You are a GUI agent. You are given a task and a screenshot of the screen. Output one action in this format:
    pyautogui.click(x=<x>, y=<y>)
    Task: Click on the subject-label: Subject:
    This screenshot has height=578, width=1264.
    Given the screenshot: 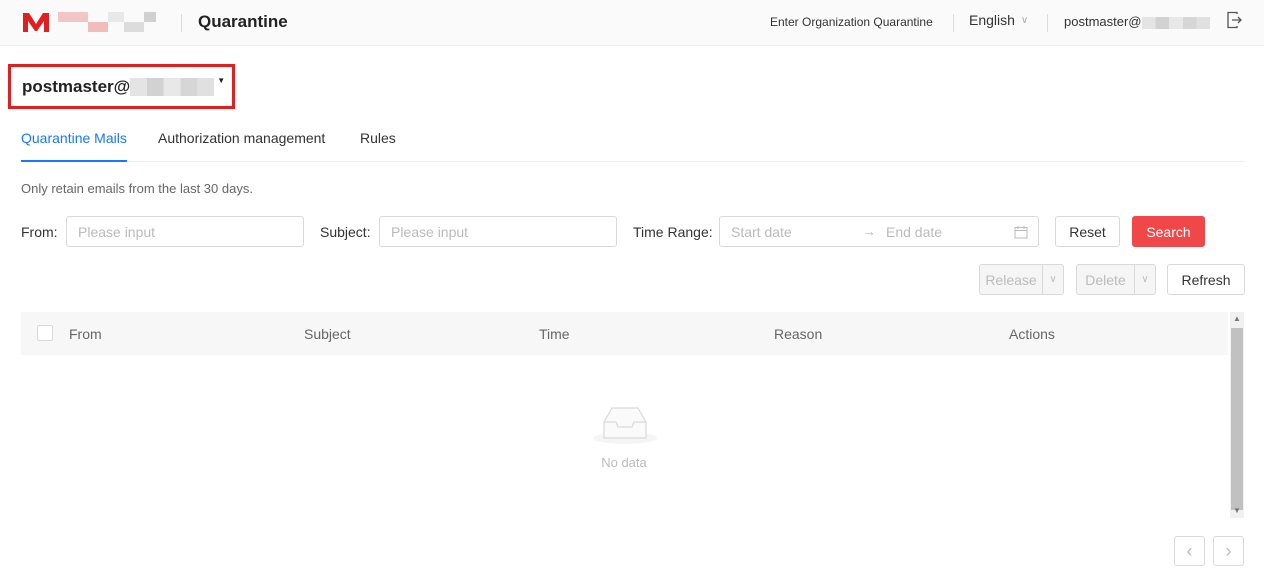 What is the action you would take?
    pyautogui.click(x=345, y=232)
    